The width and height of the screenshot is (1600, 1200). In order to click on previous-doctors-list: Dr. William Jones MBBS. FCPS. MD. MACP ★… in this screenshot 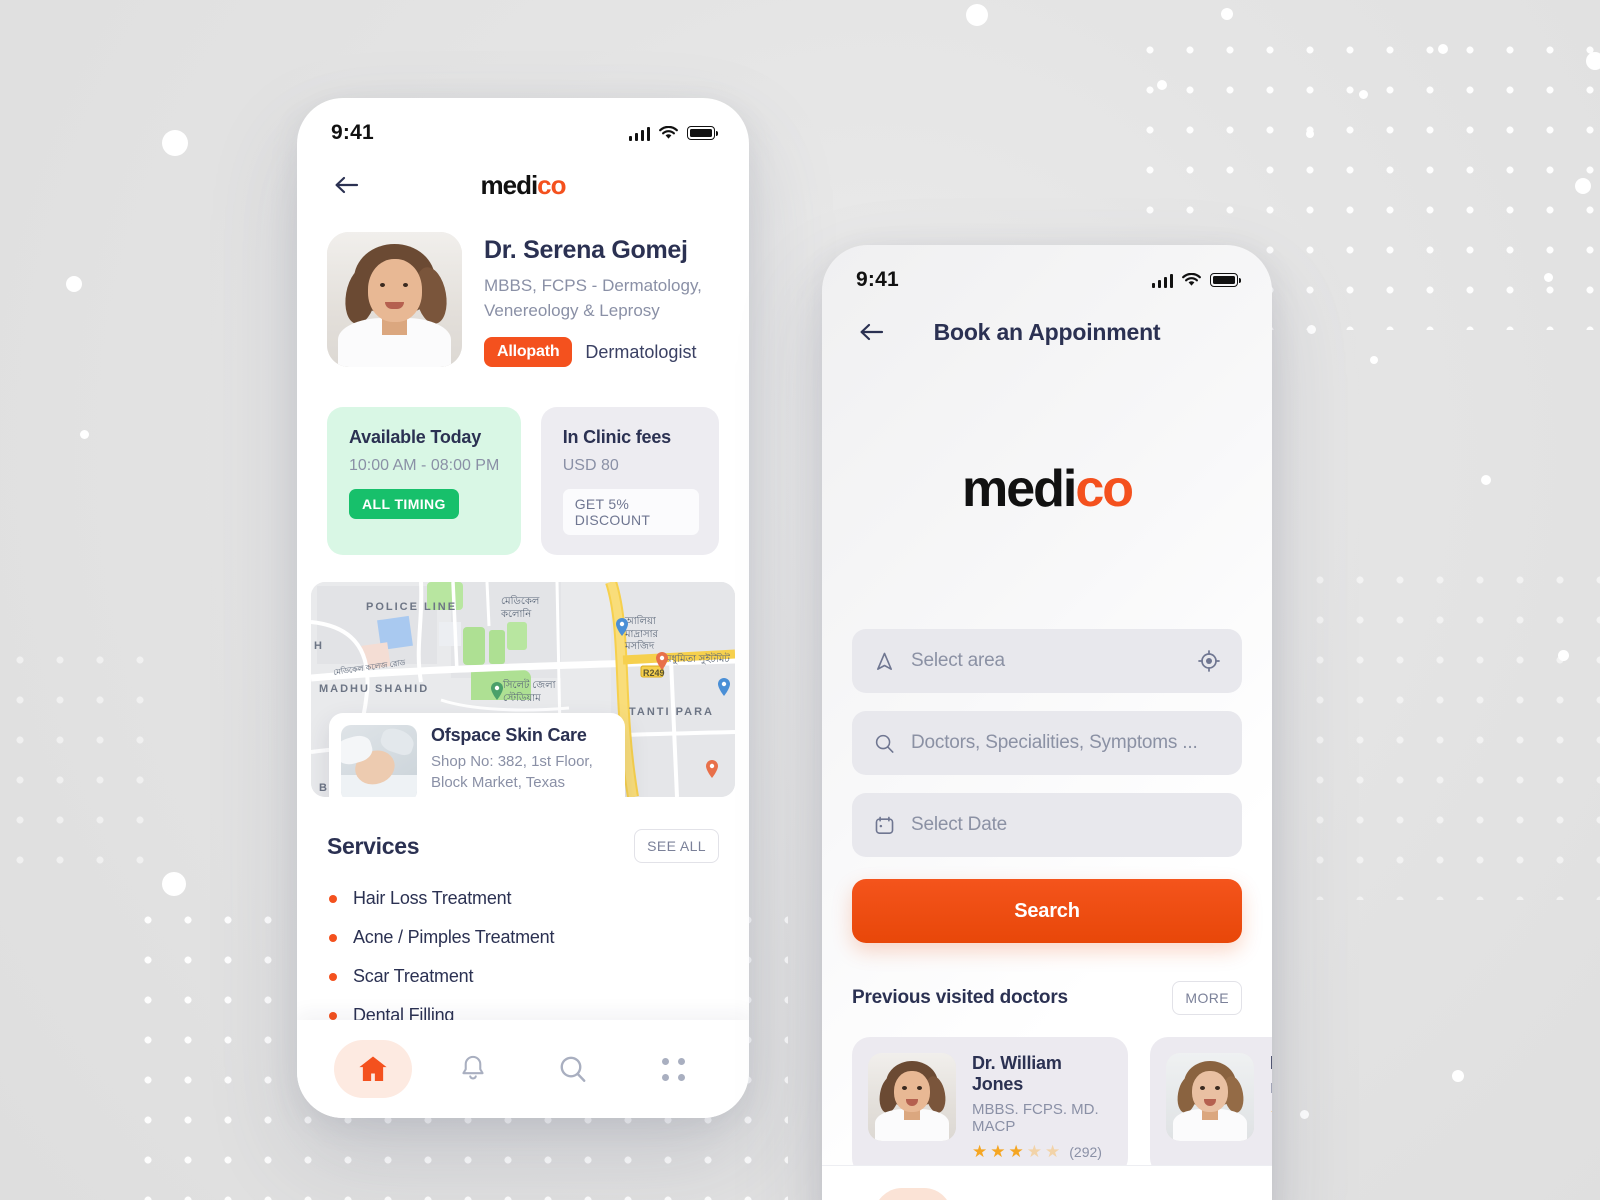, I will do `click(1047, 1095)`.